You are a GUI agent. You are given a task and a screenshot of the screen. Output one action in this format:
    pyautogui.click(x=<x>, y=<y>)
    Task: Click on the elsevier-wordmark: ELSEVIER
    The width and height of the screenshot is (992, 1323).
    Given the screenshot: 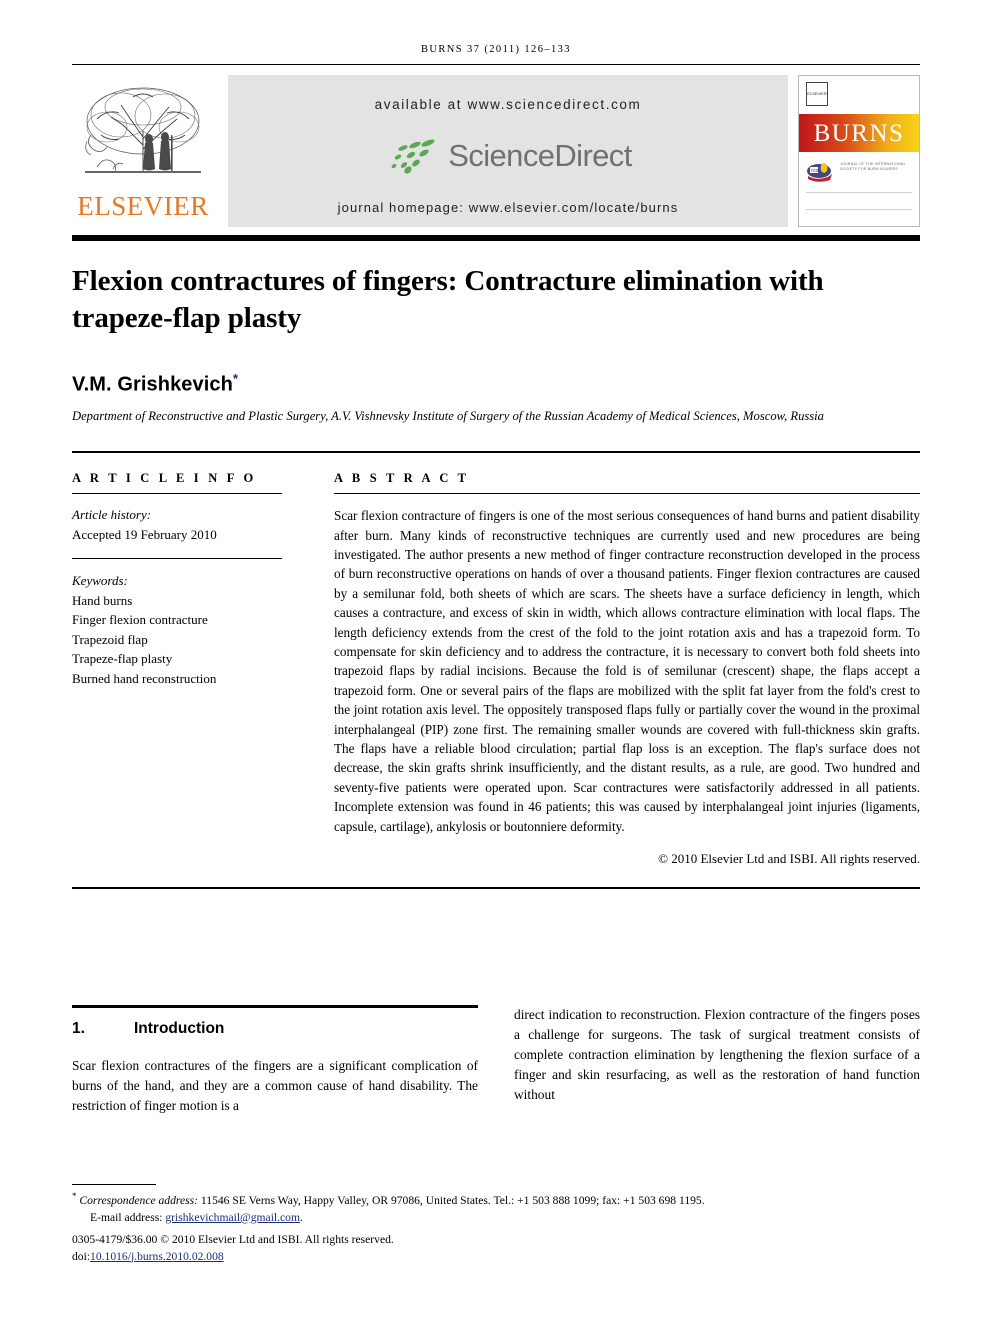 What is the action you would take?
    pyautogui.click(x=143, y=206)
    